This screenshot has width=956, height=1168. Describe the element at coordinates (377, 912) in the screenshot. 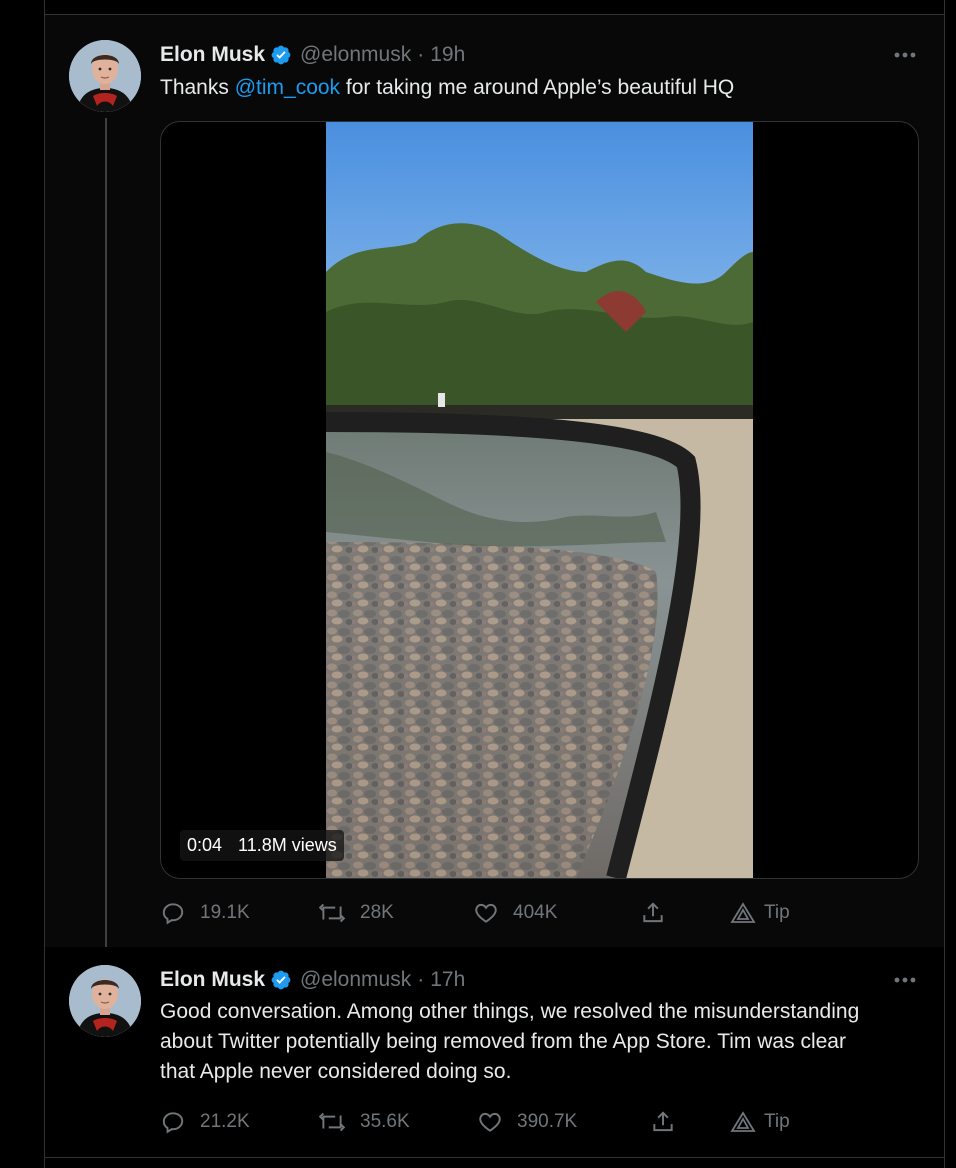

I see `retweet-count: 28K` at that location.